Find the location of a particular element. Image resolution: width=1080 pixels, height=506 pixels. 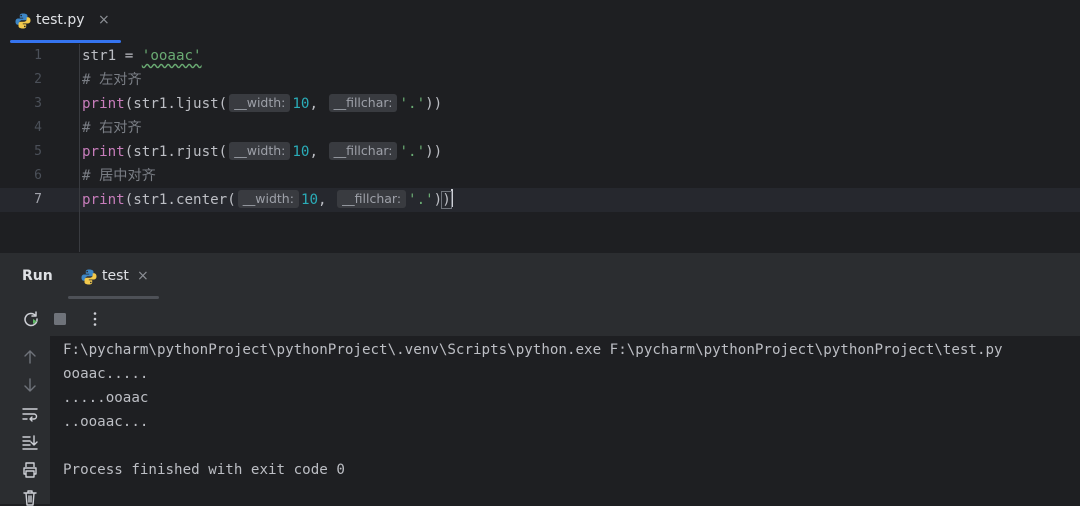

run-tool-window-header is located at coordinates (540, 277).